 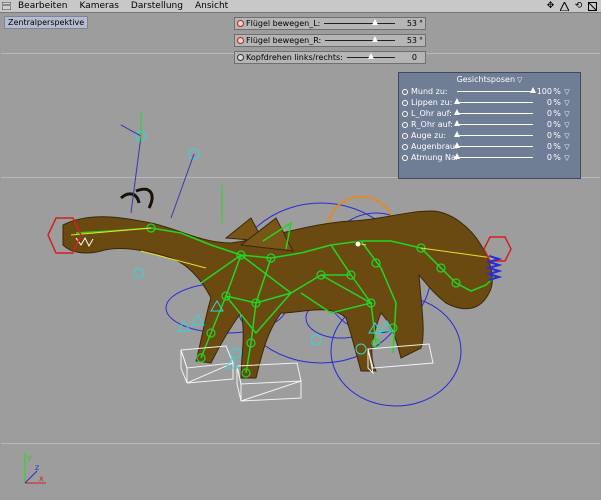 I want to click on slider-kopfdrehen: Kopfdrehen links/rechts: 0, so click(x=330, y=57).